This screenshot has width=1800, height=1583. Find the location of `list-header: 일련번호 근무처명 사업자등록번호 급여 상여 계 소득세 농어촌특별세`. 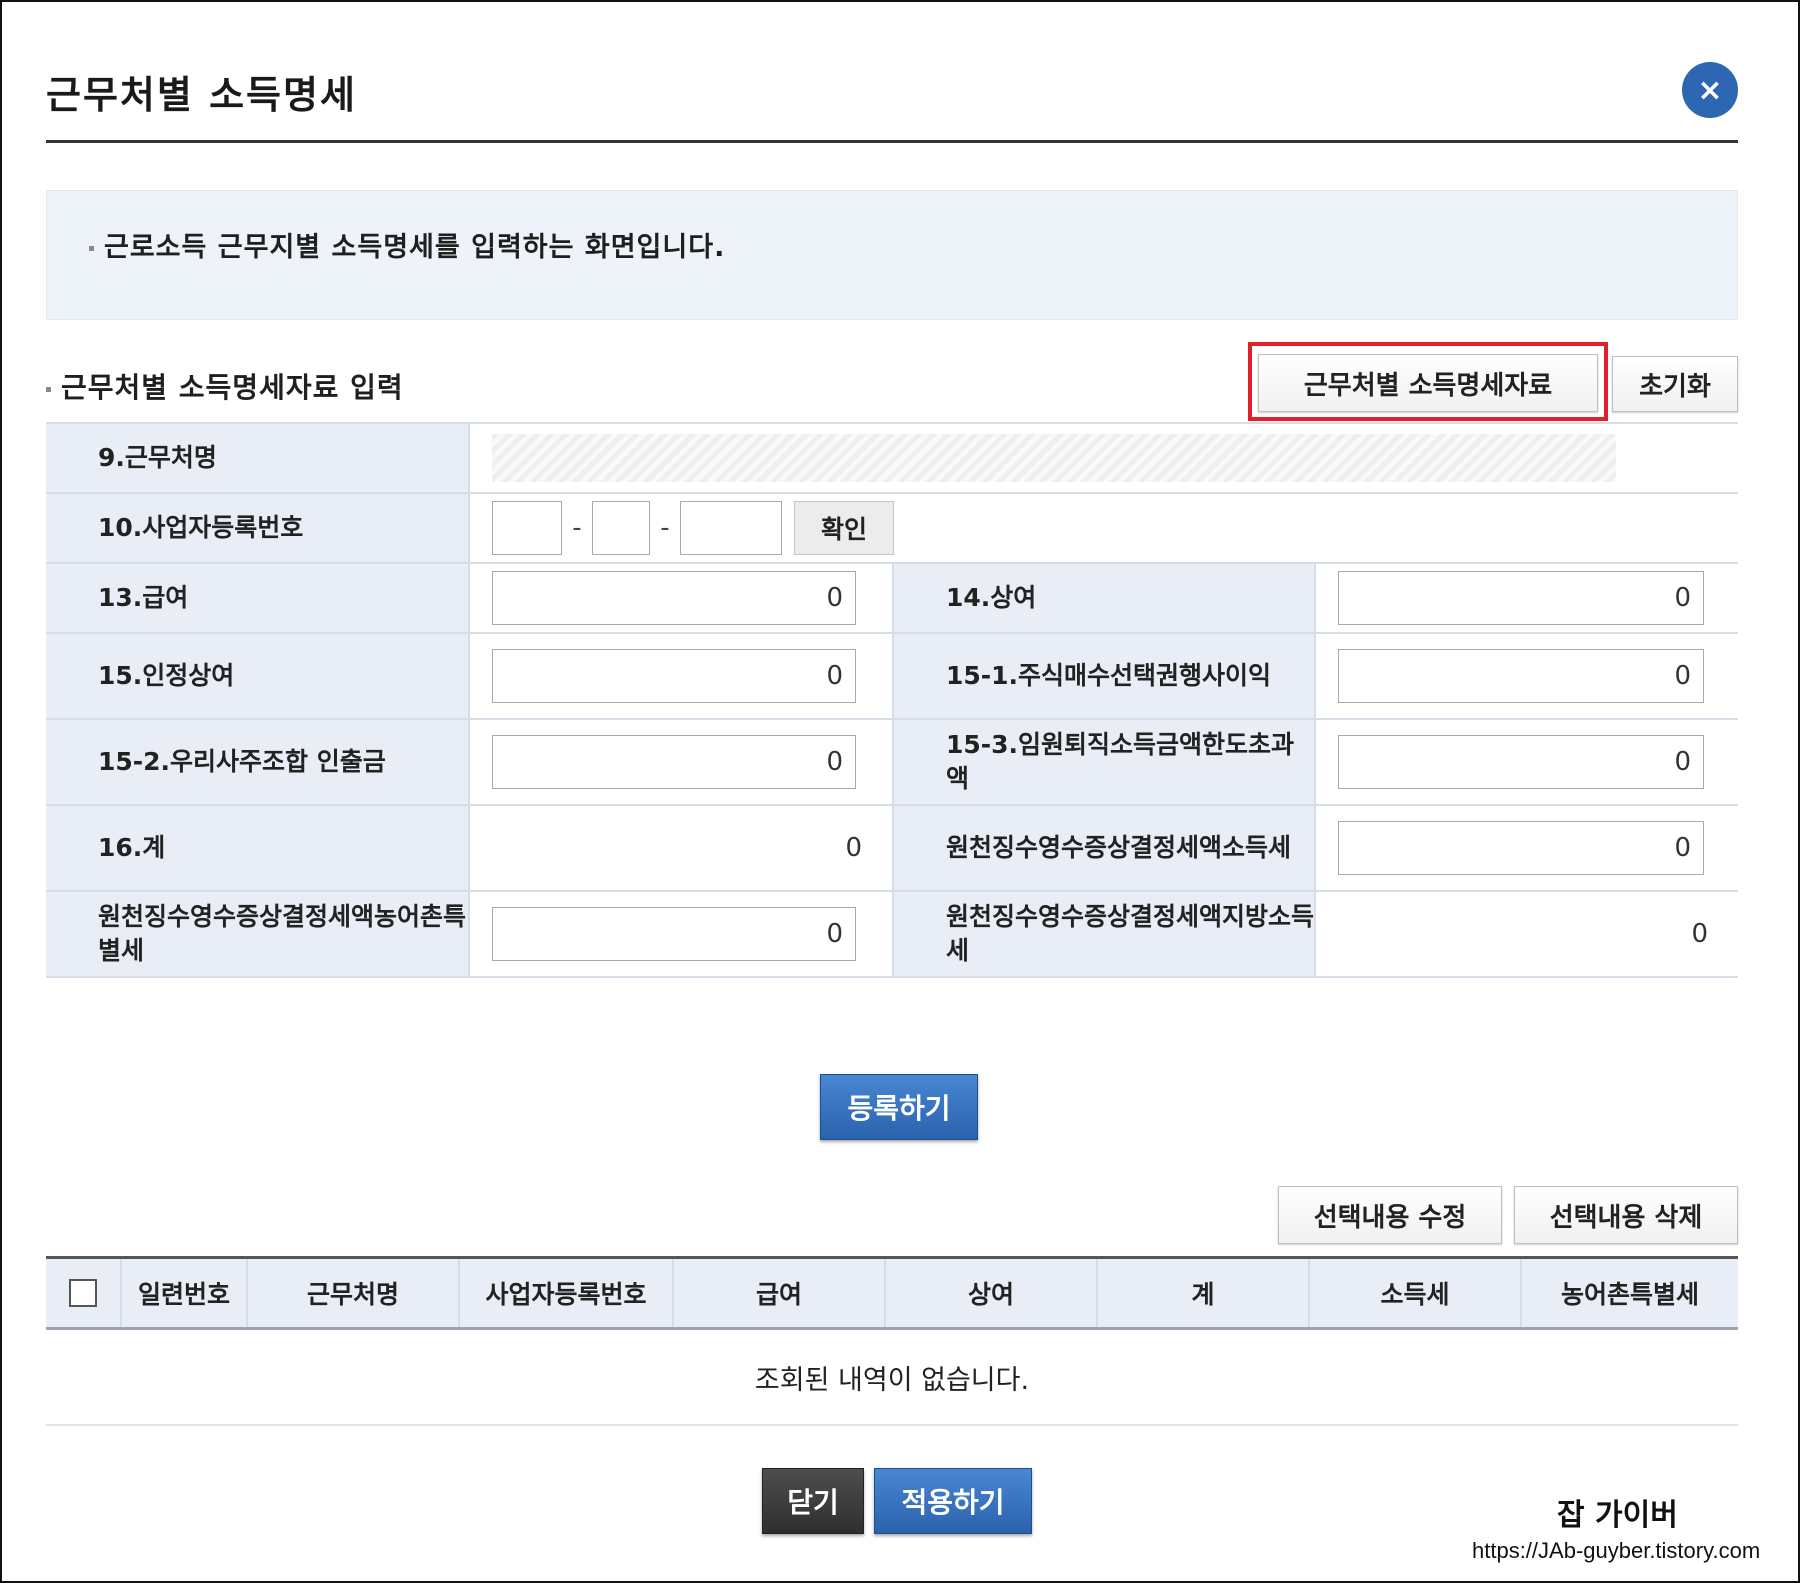

list-header: 일련번호 근무처명 사업자등록번호 급여 상여 계 소득세 농어촌특별세 is located at coordinates (892, 1293).